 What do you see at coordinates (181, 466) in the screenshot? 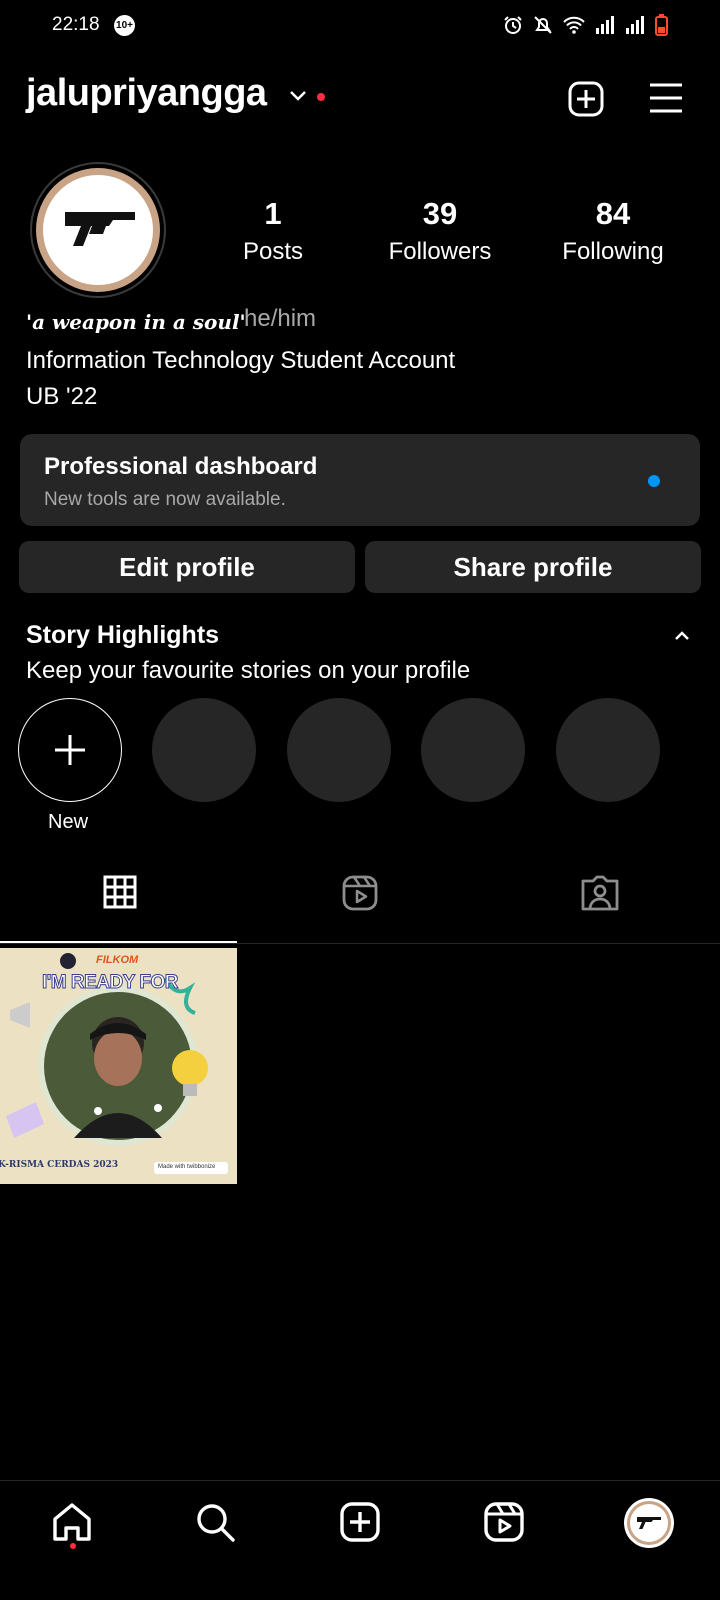
I see `dashboard-title: Professional dashboard` at bounding box center [181, 466].